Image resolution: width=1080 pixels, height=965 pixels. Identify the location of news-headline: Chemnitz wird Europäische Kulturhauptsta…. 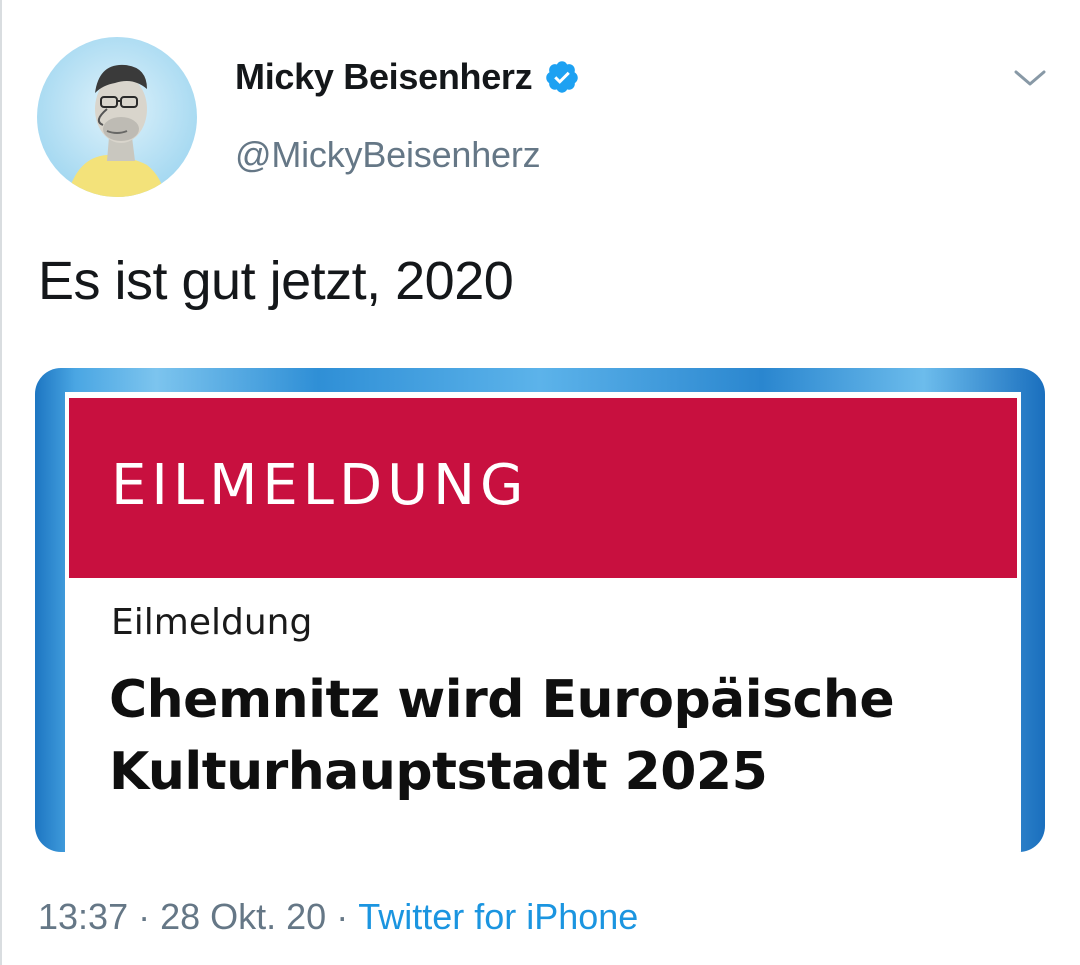
(559, 736).